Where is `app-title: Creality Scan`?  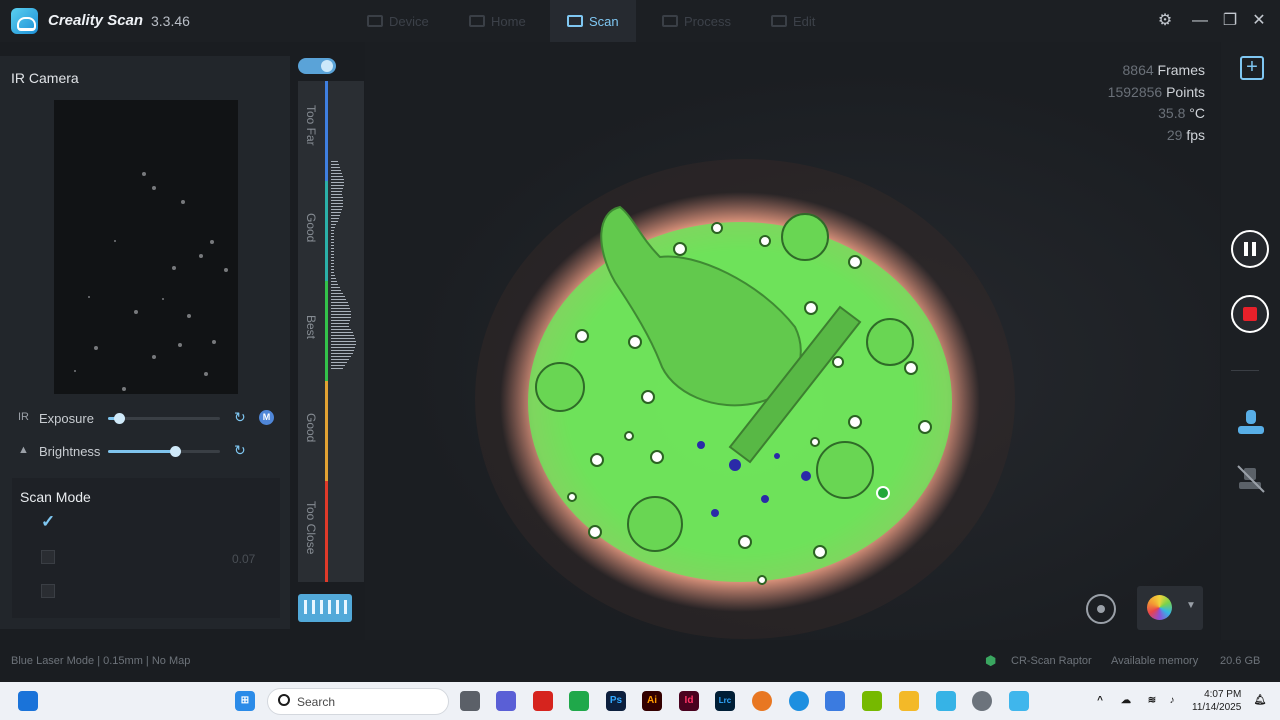 app-title: Creality Scan is located at coordinates (96, 20).